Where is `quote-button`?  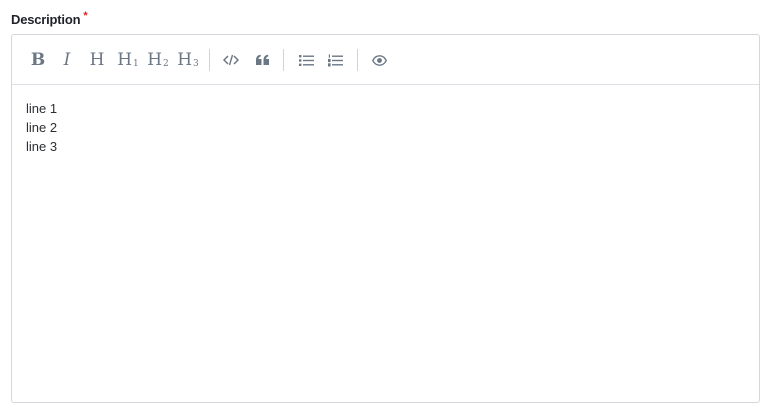 quote-button is located at coordinates (262, 60).